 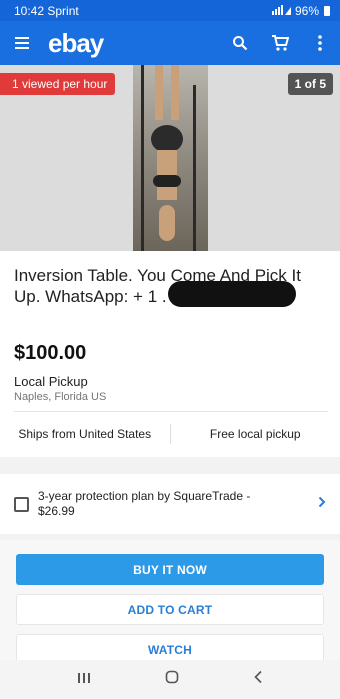 I want to click on status-carrier: Sprint, so click(x=63, y=10).